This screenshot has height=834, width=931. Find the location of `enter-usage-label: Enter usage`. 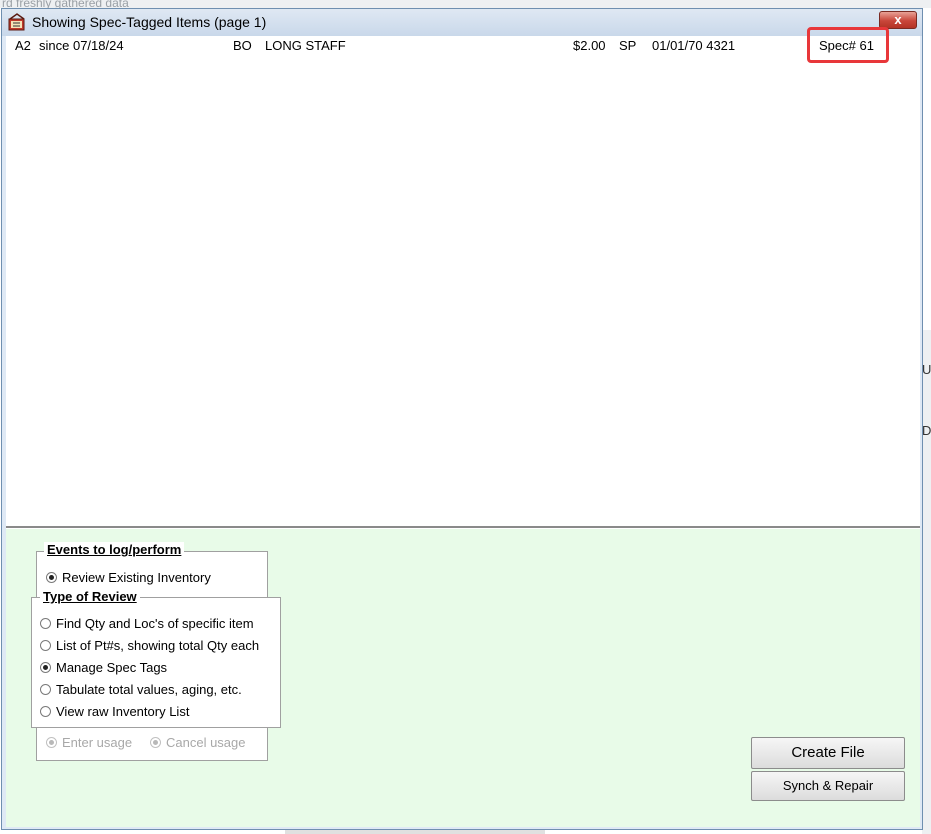

enter-usage-label: Enter usage is located at coordinates (97, 742).